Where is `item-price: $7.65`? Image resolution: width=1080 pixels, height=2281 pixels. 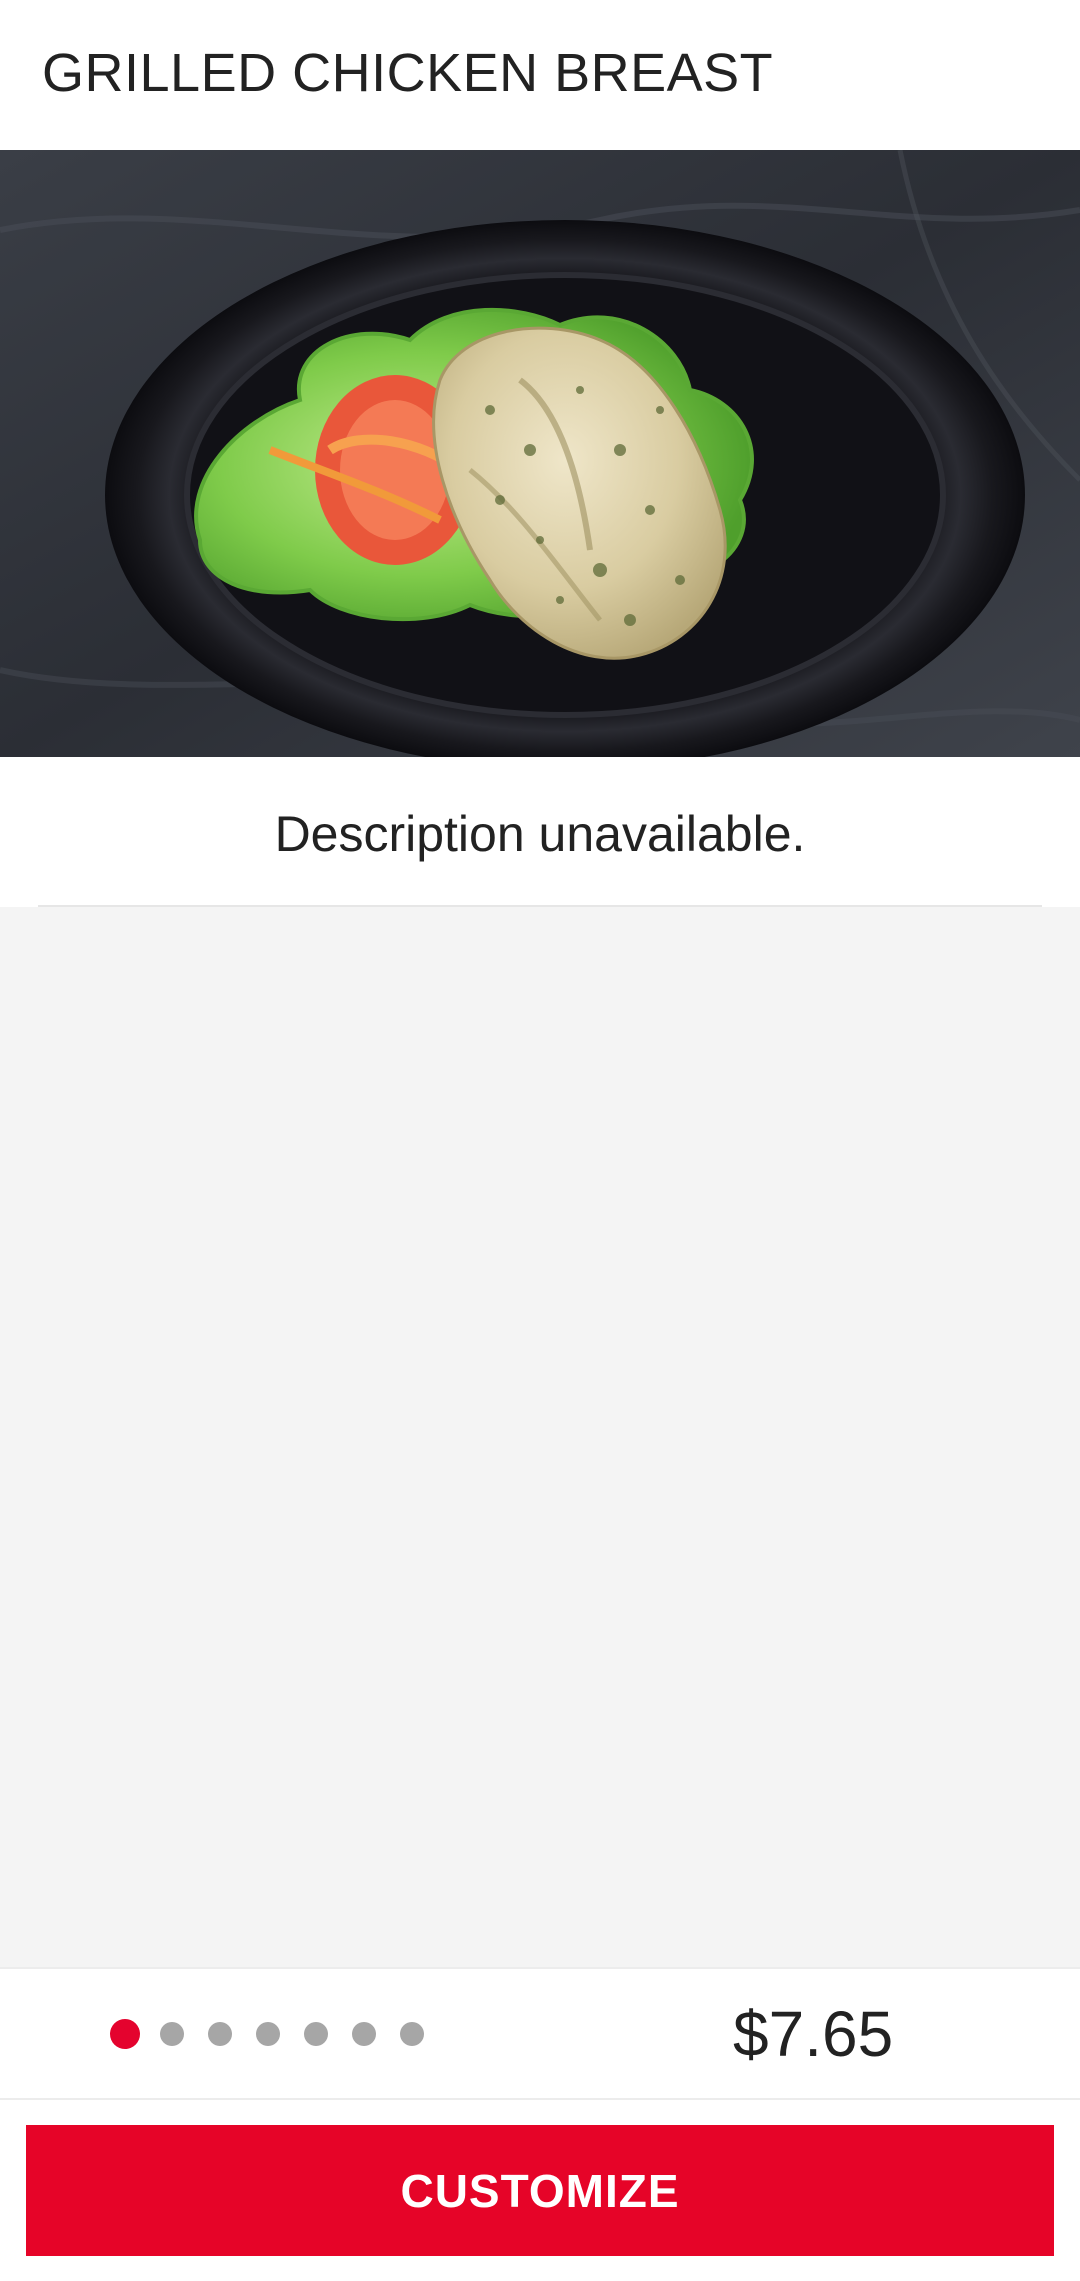 item-price: $7.65 is located at coordinates (813, 2033).